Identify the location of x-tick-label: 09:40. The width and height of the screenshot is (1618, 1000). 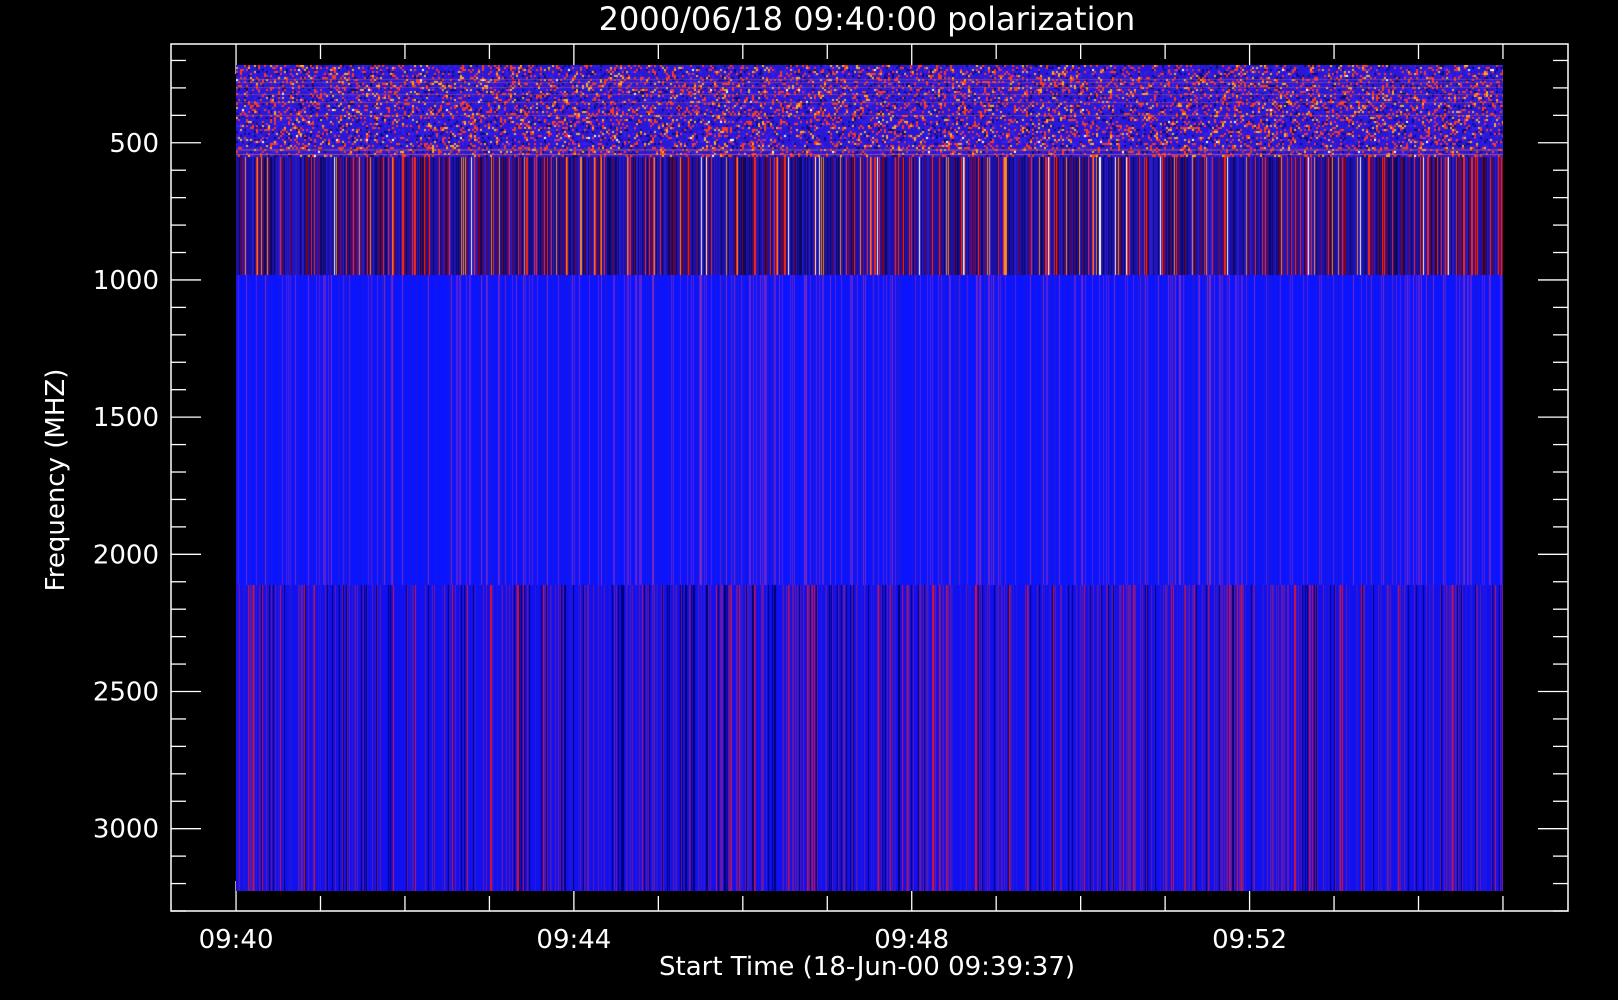
(236, 940).